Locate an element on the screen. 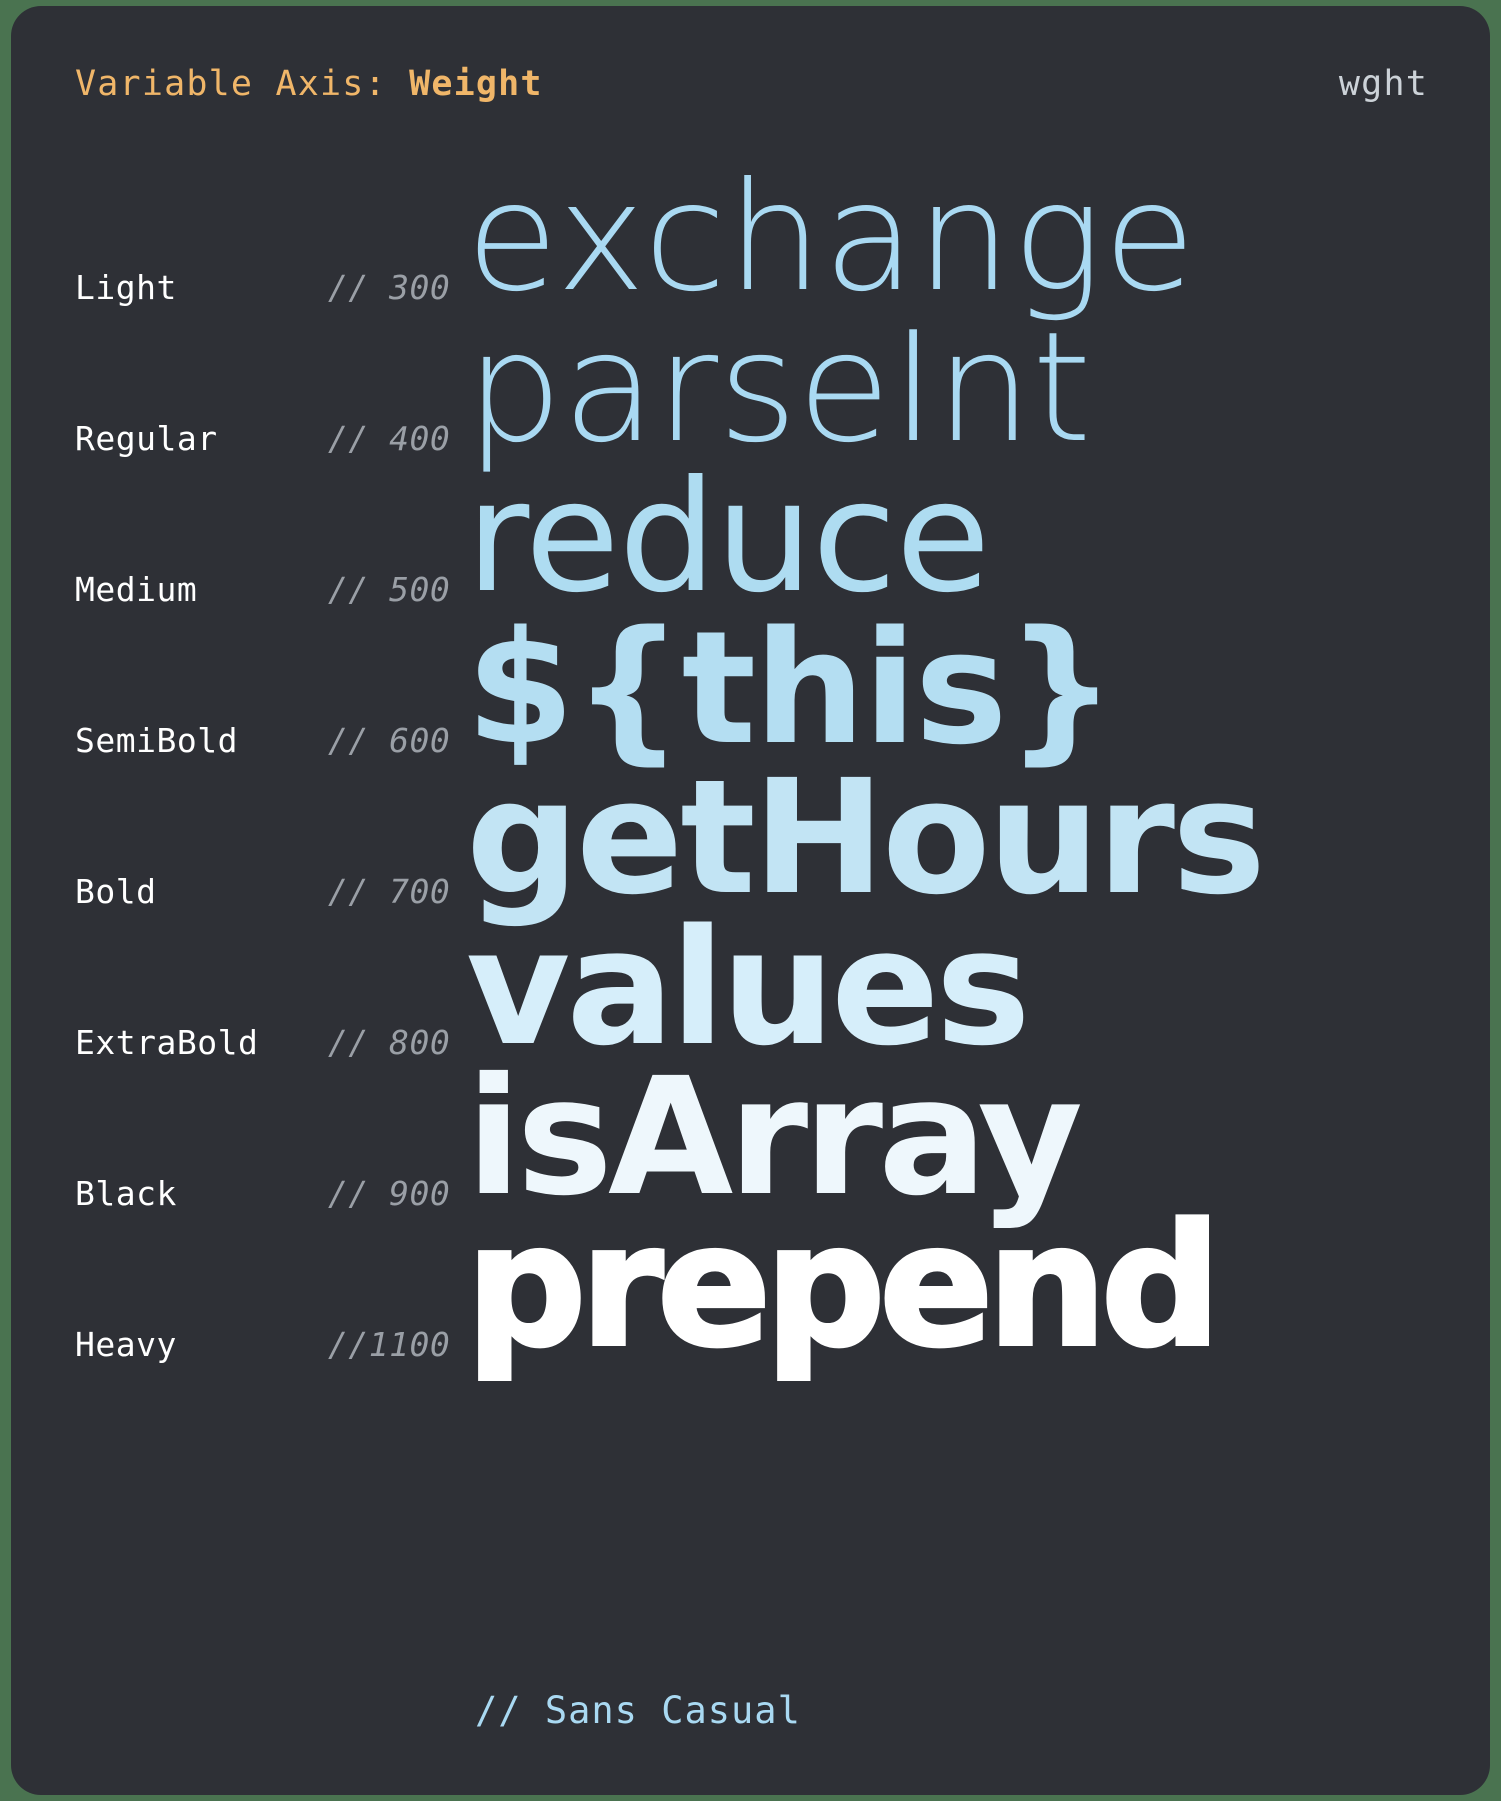 This screenshot has width=1501, height=1801. table-row: SemiBold// 600 ${this} is located at coordinates (750, 687).